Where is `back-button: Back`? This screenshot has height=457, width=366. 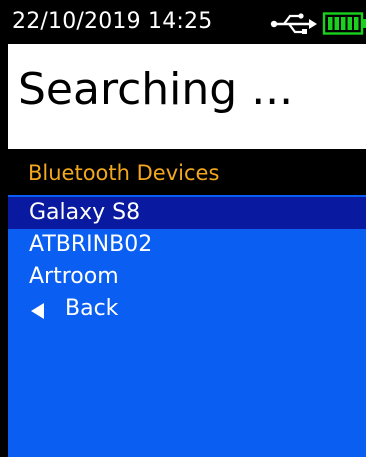
back-button: Back is located at coordinates (187, 309).